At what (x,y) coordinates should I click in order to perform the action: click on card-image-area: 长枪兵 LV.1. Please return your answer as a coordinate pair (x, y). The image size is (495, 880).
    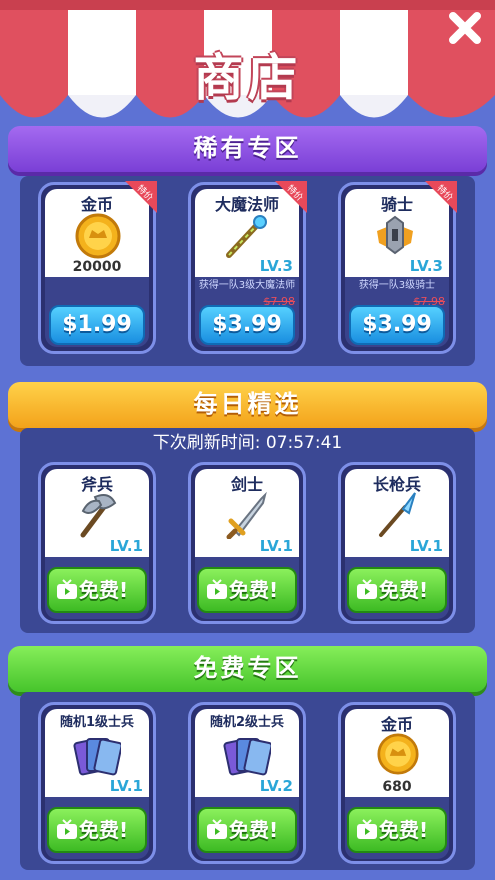
    Looking at the image, I should click on (397, 513).